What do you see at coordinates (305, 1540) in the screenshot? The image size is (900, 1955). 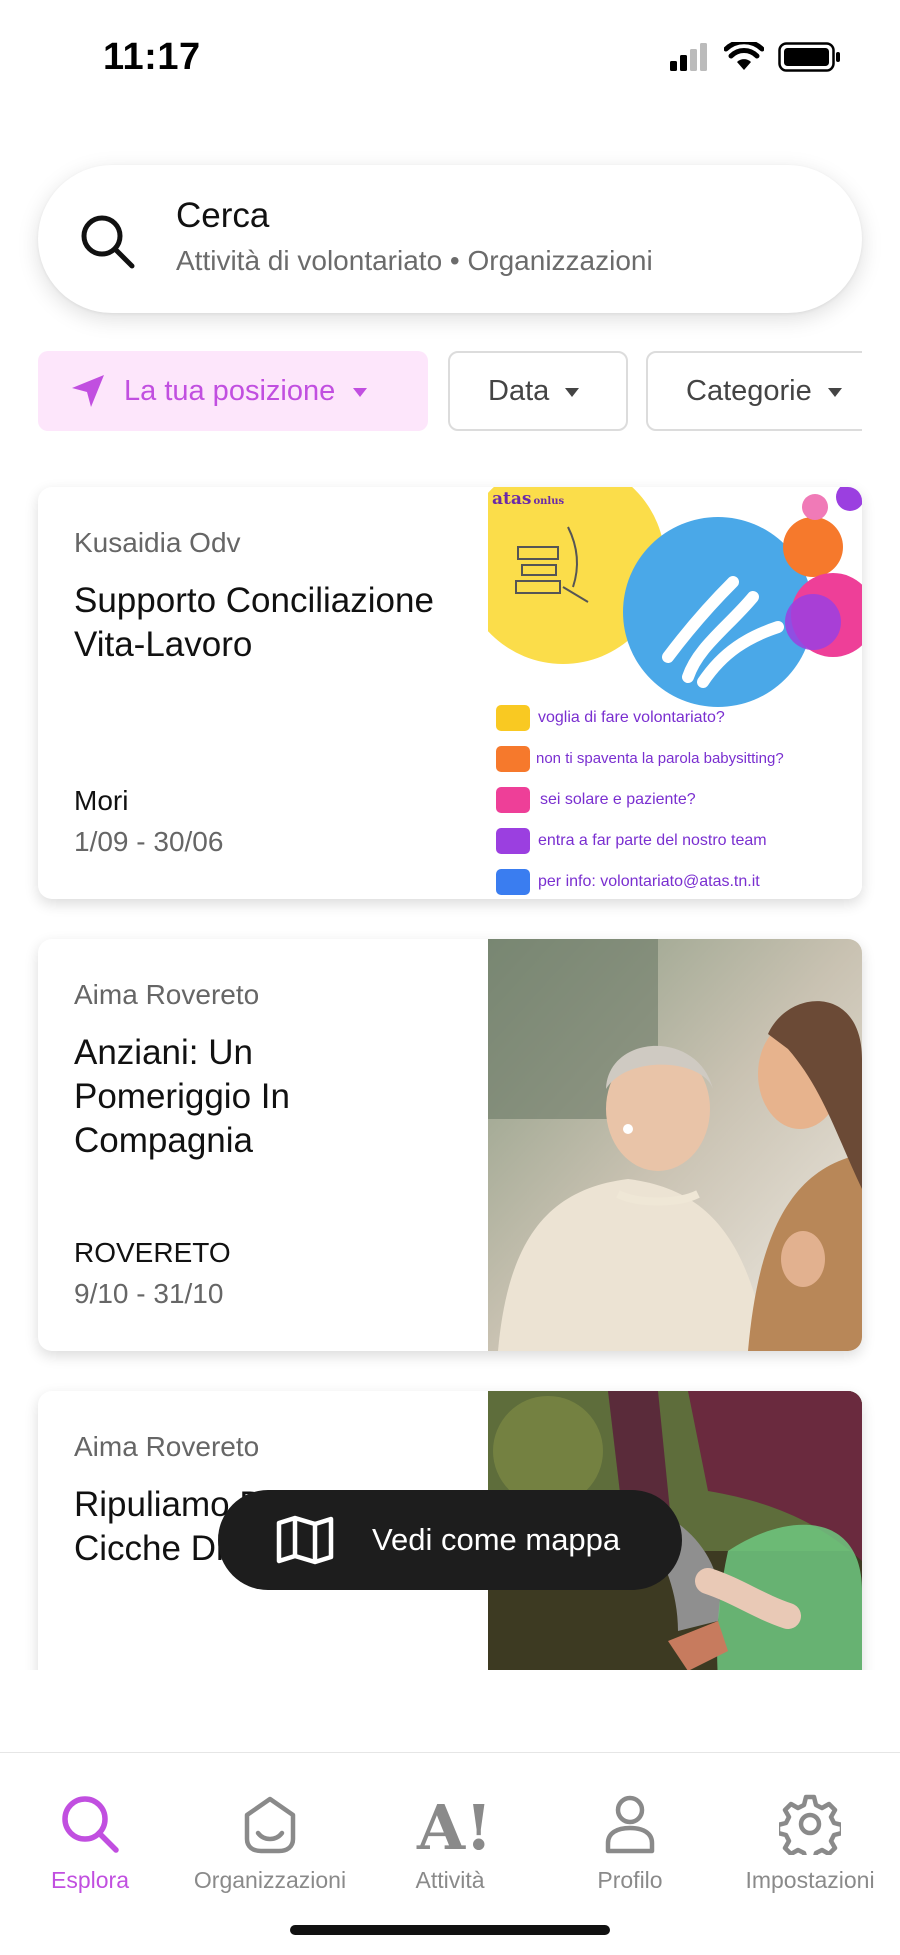 I see `map-icon` at bounding box center [305, 1540].